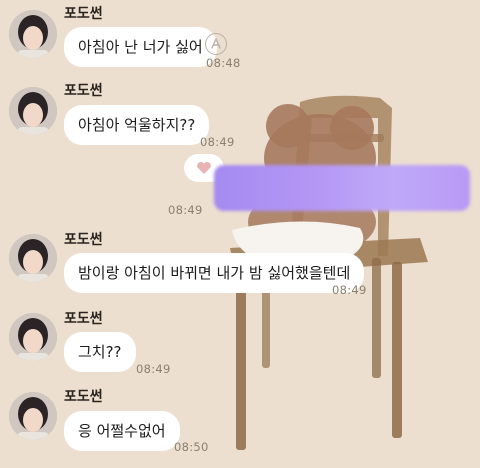 The image size is (480, 468). What do you see at coordinates (223, 63) in the screenshot?
I see `message-time: 08:48` at bounding box center [223, 63].